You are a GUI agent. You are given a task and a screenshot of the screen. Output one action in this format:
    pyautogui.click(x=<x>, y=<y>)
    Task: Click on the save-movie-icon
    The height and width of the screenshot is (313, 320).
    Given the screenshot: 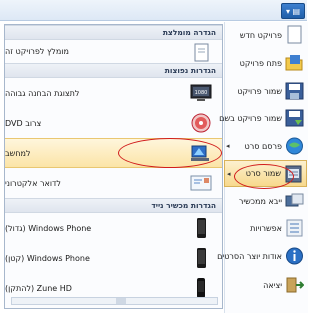 What is the action you would take?
    pyautogui.click(x=293, y=174)
    